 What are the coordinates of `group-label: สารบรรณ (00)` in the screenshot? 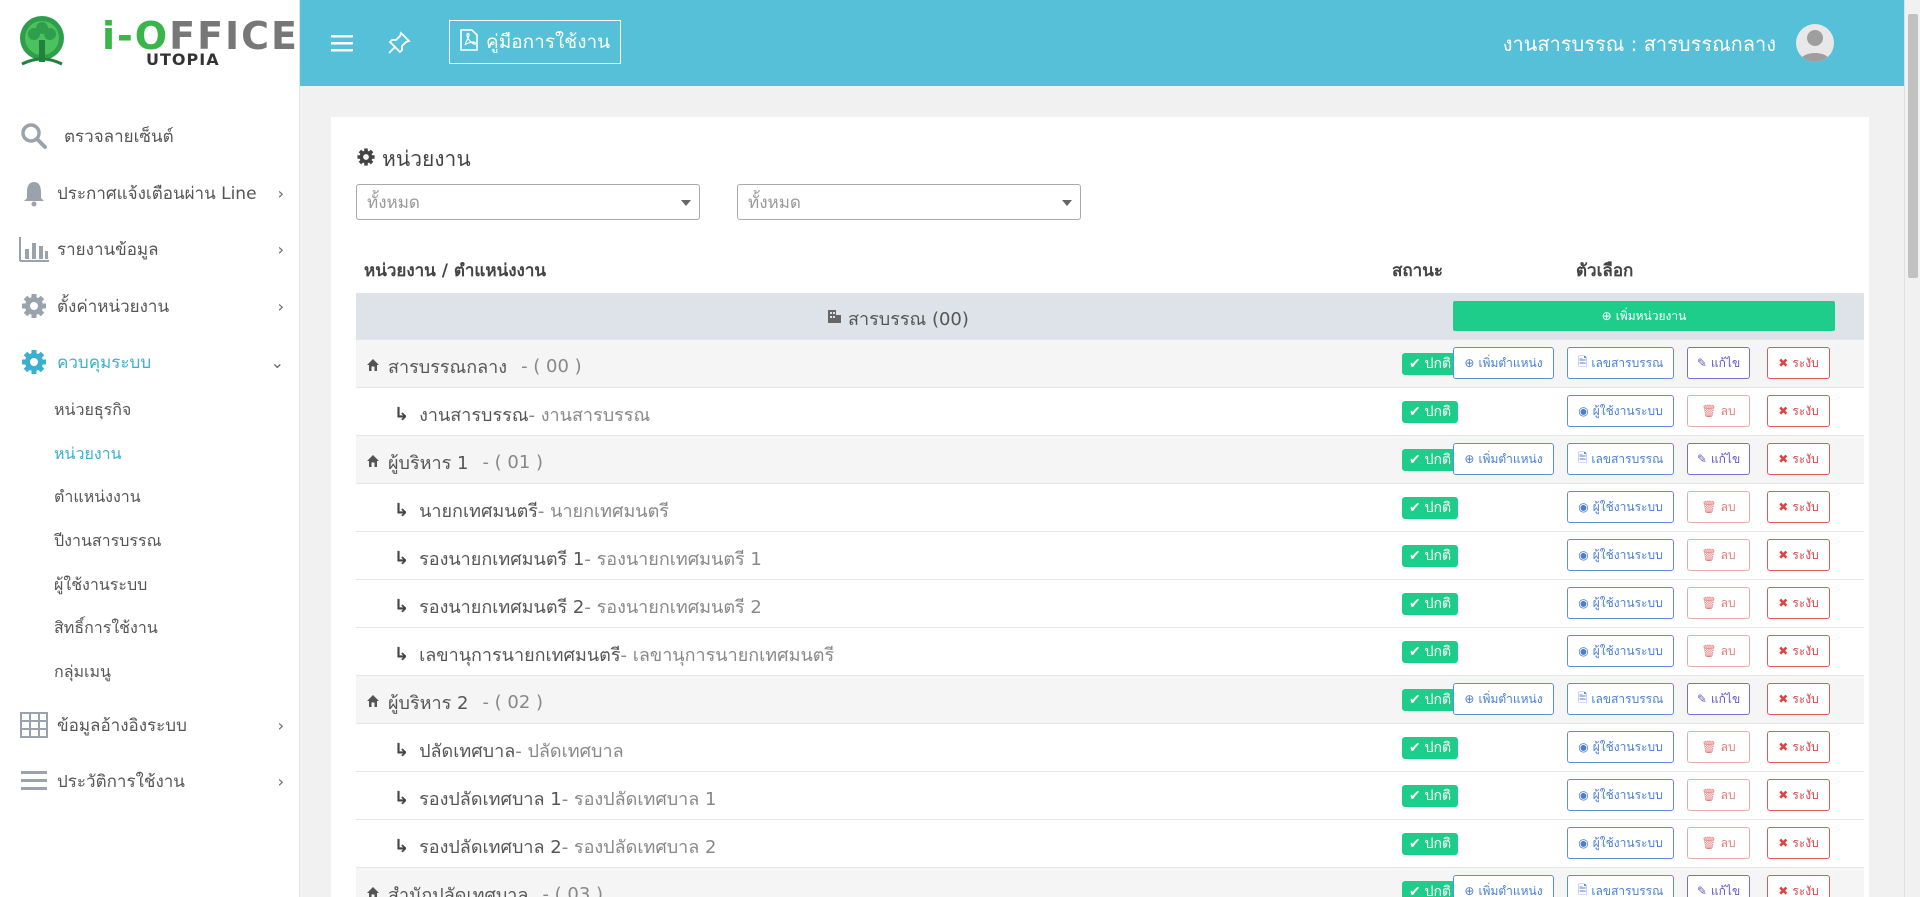 It's located at (897, 318).